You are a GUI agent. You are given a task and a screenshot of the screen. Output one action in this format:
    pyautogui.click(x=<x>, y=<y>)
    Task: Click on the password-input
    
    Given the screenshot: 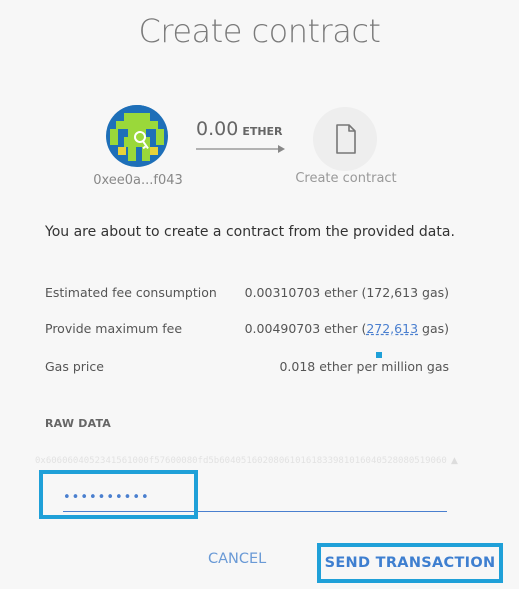 What is the action you would take?
    pyautogui.click(x=255, y=498)
    